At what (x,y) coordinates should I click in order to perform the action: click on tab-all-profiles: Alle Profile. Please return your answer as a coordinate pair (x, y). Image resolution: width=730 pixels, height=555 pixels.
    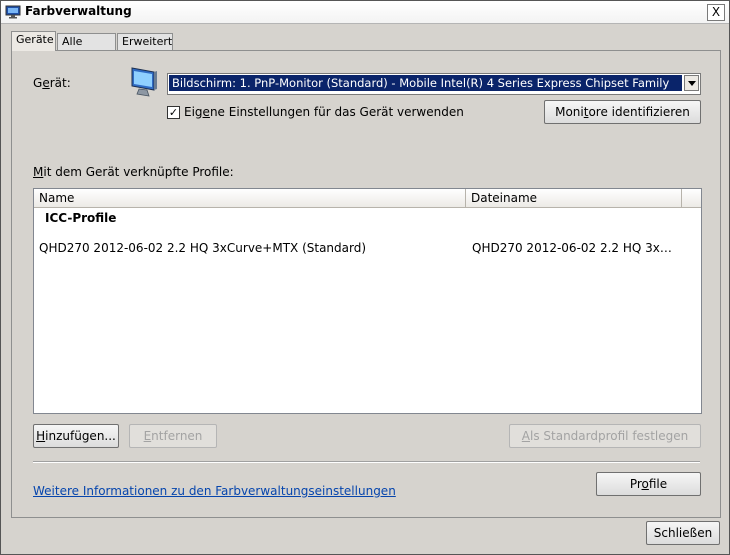
    Looking at the image, I should click on (86, 48).